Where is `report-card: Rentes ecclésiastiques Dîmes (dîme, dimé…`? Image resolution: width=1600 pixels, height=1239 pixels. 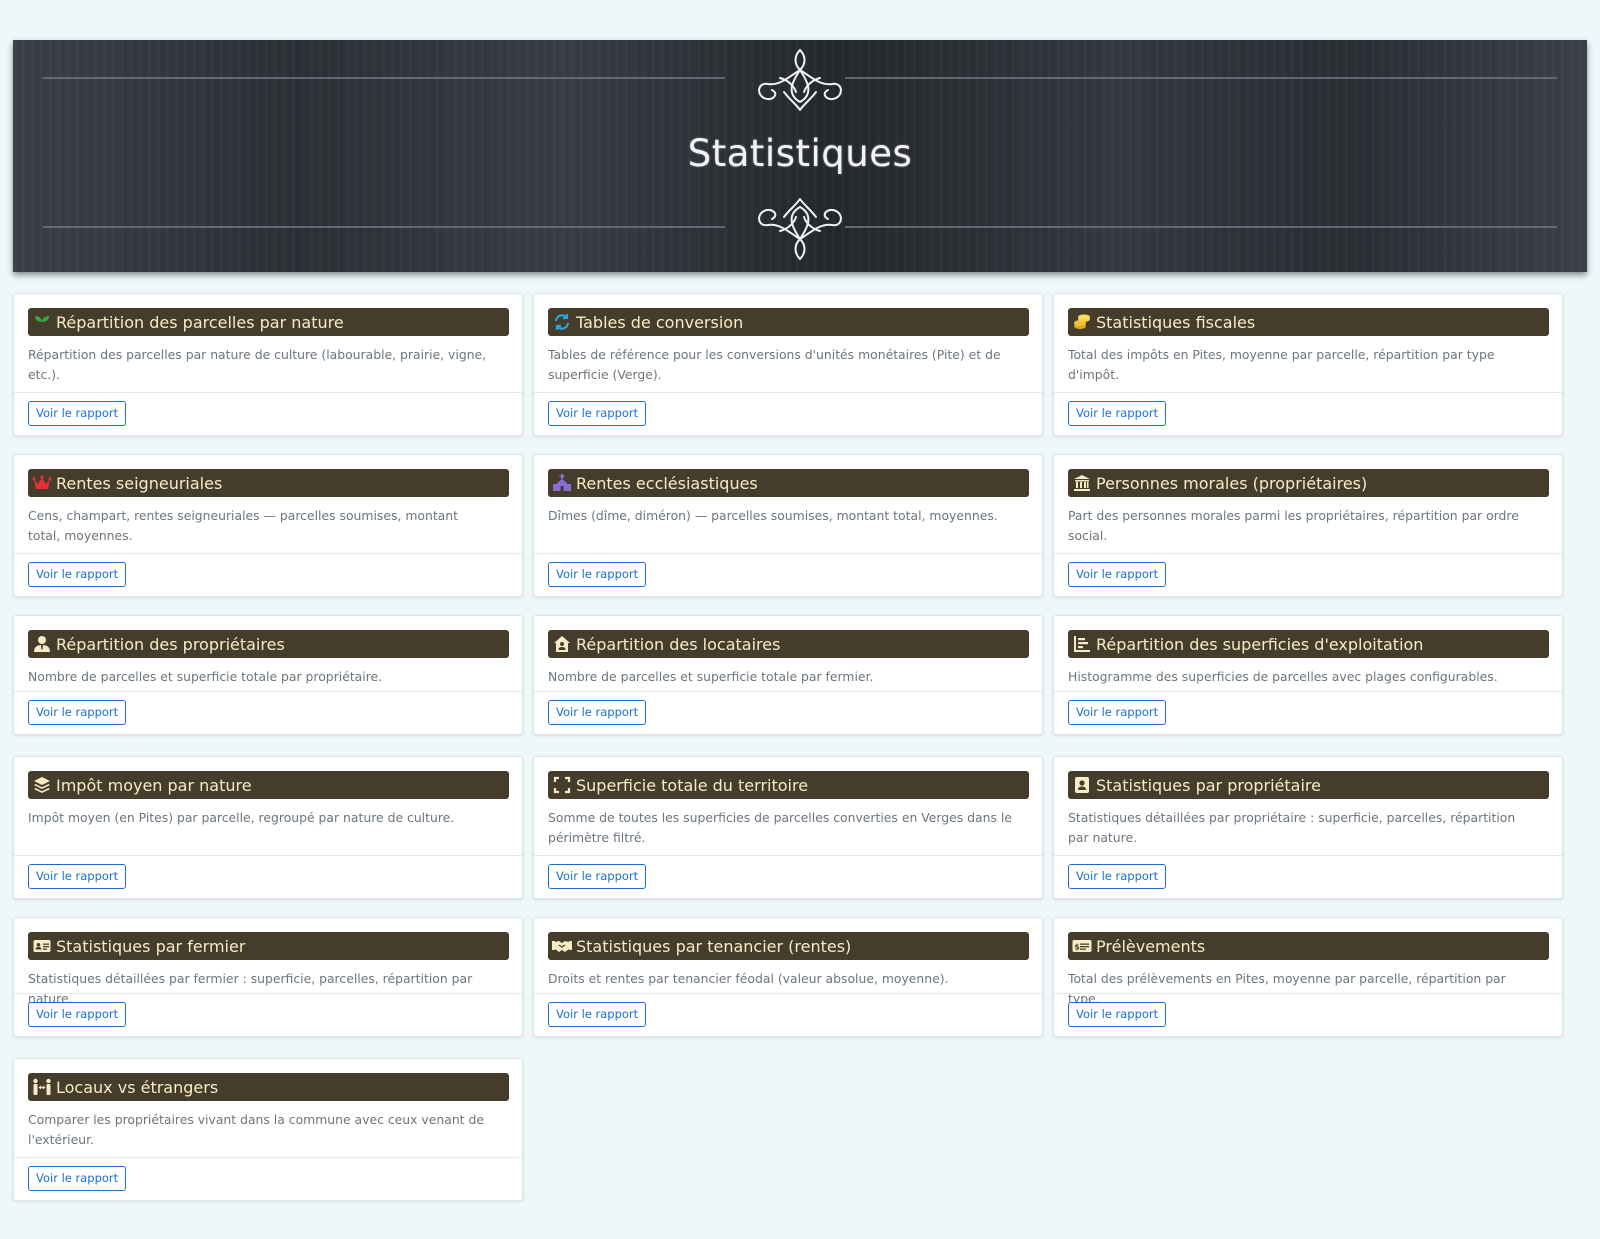
report-card: Rentes ecclésiastiques Dîmes (dîme, dimé… is located at coordinates (788, 525).